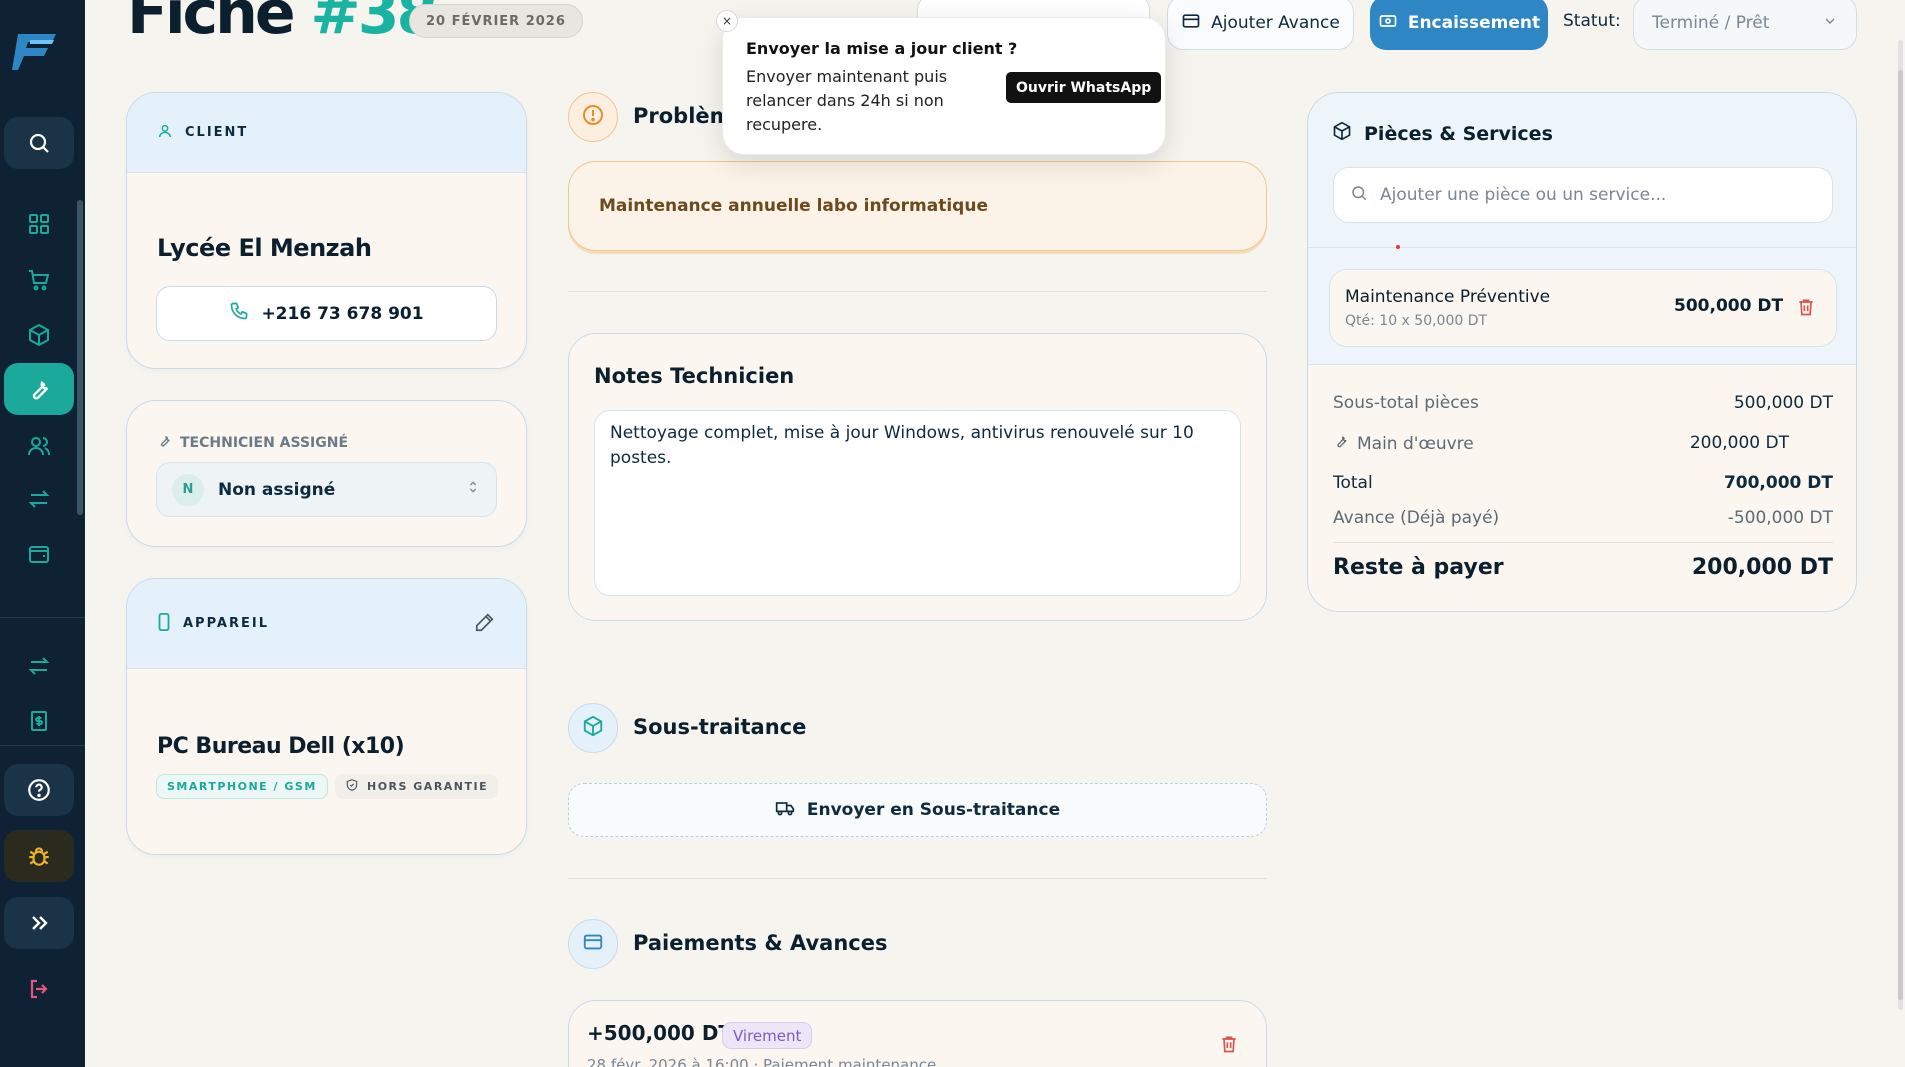 The height and width of the screenshot is (1067, 1905). I want to click on technician-label: TECHNICIEN ASSIGNÉ, so click(252, 442).